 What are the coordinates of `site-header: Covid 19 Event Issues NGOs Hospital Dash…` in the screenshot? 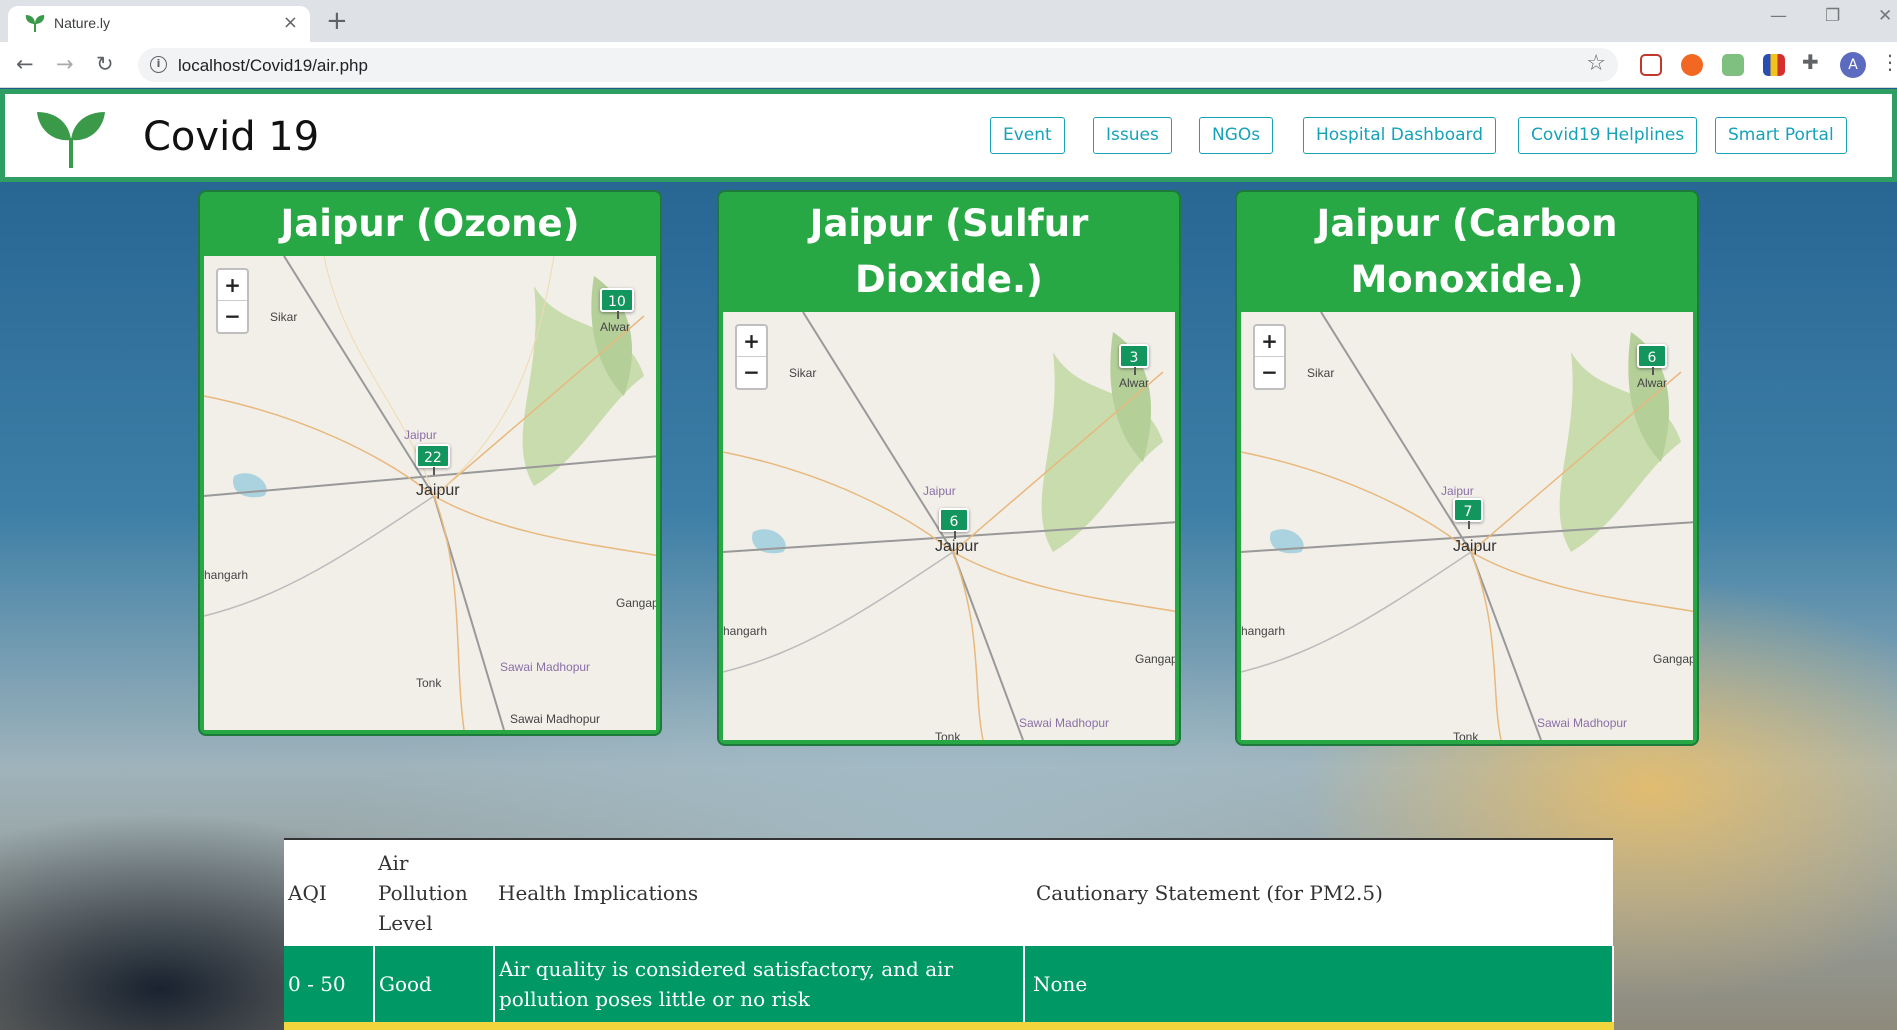 It's located at (948, 135).